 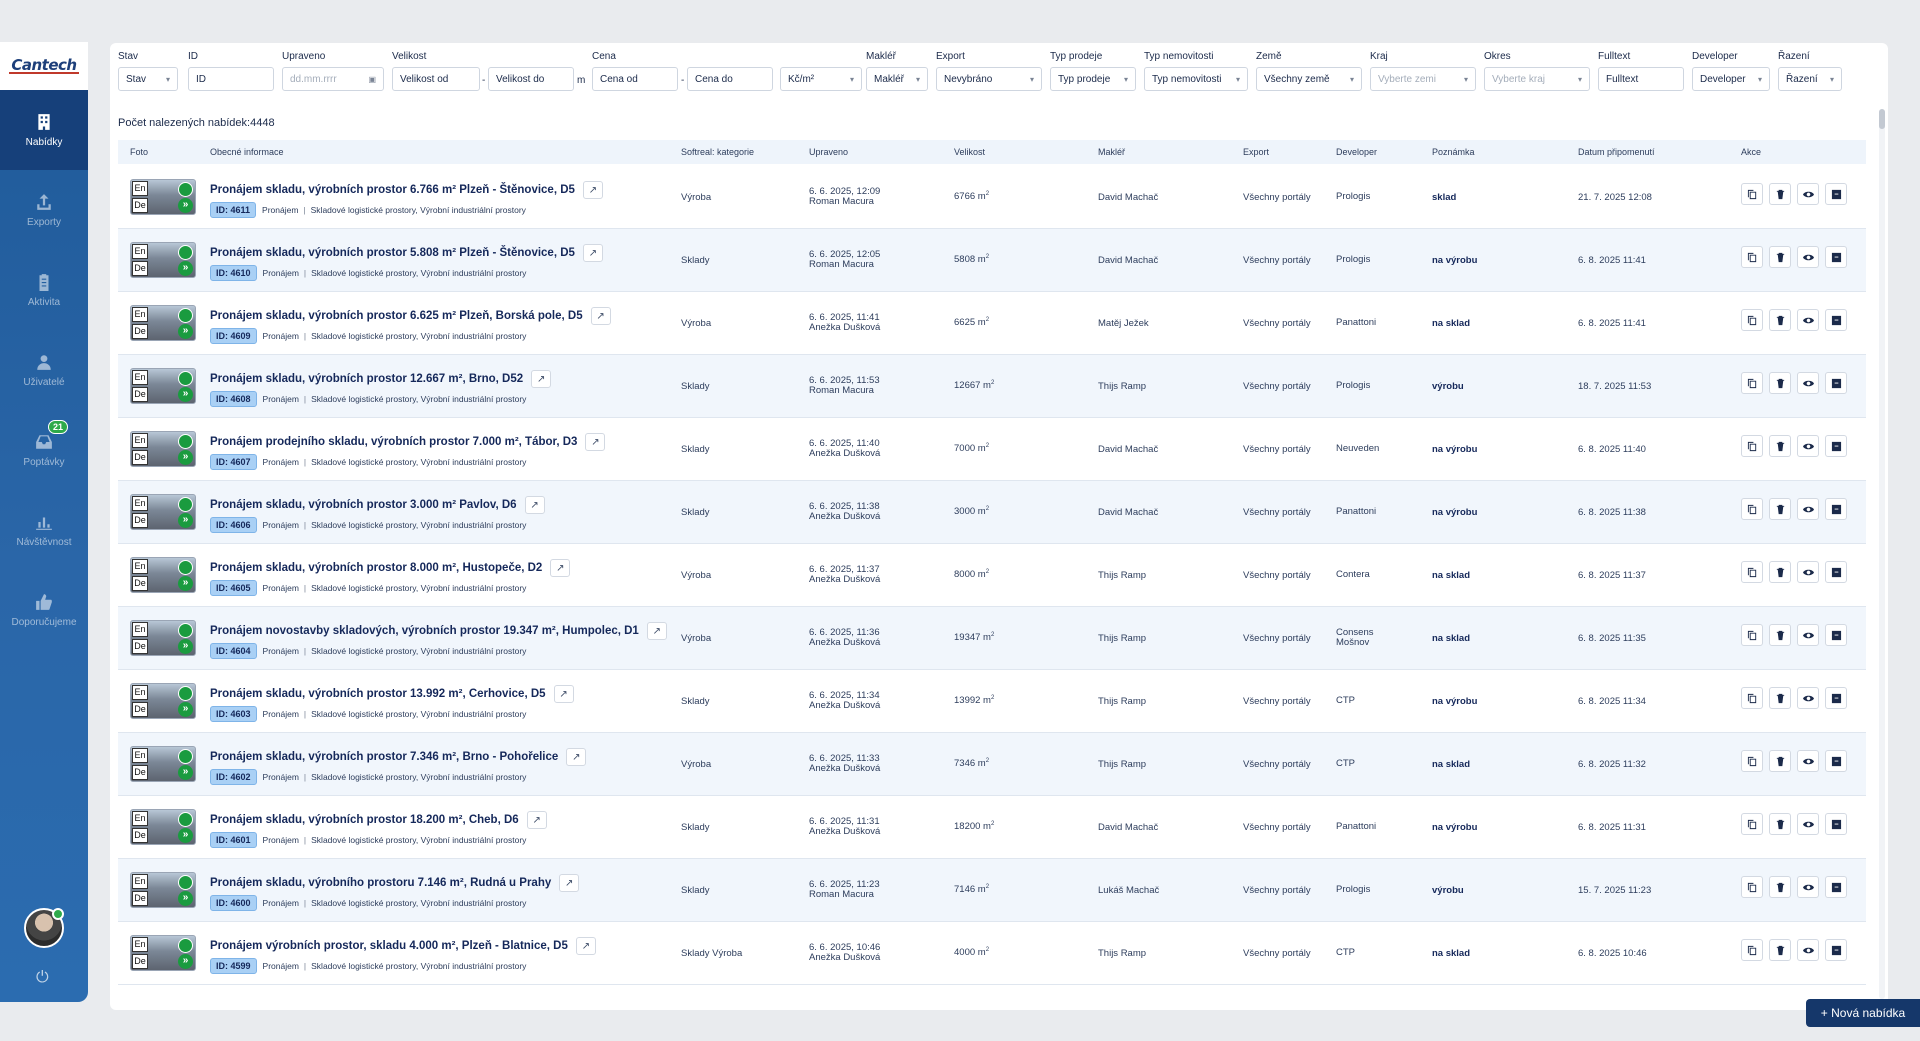 What do you see at coordinates (1423, 79) in the screenshot?
I see `region-select: Vyberte zemi ▾` at bounding box center [1423, 79].